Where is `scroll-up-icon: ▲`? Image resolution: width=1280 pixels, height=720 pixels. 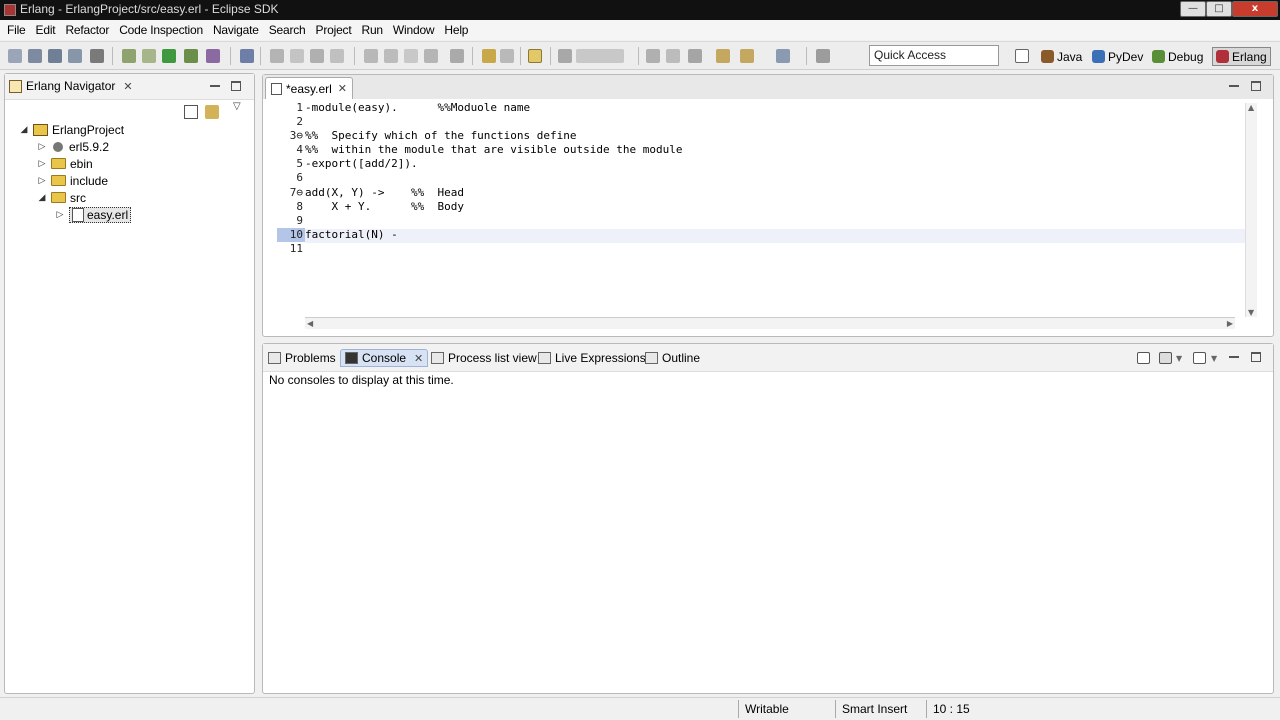 scroll-up-icon: ▲ is located at coordinates (1251, 107).